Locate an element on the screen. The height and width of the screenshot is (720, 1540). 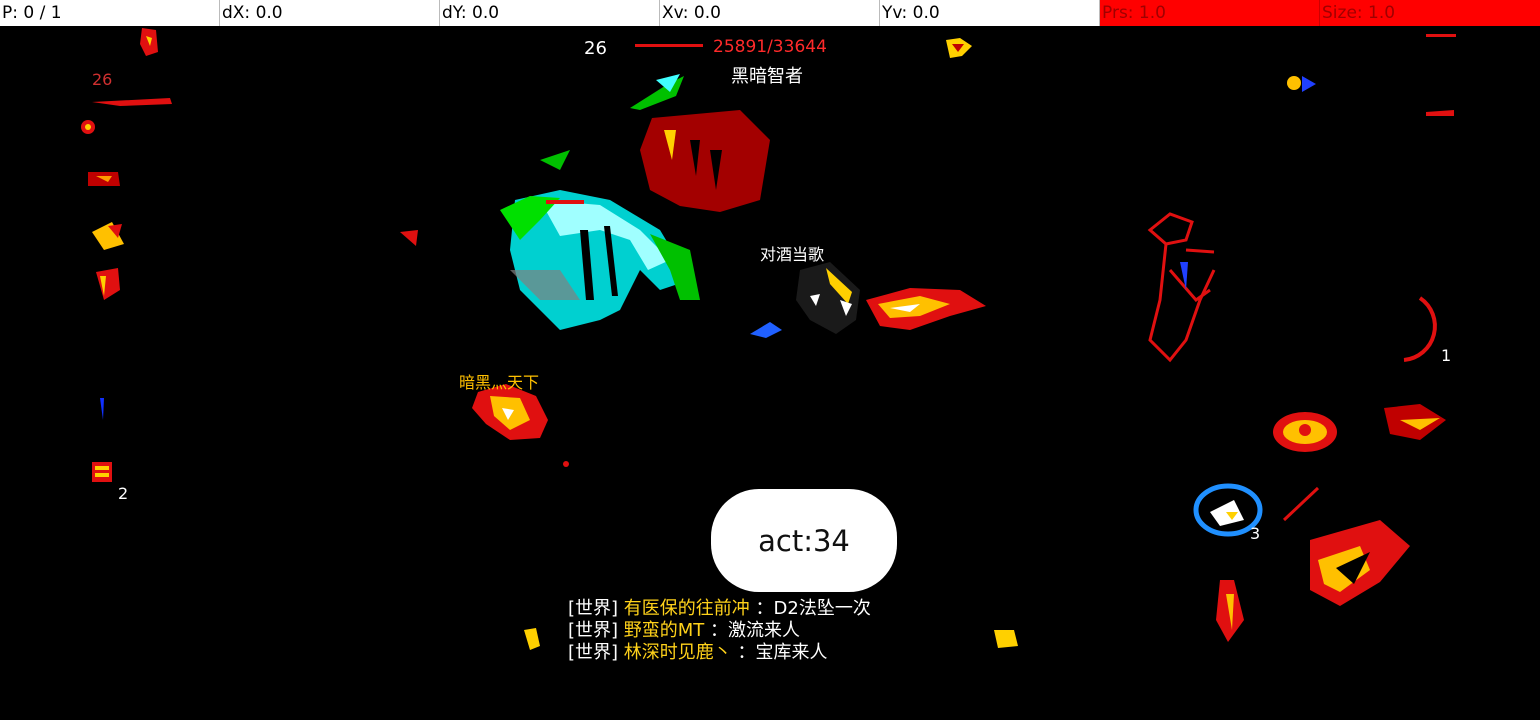
boss-hp-bar is located at coordinates (669, 45).